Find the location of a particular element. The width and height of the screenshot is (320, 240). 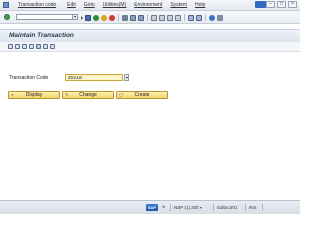

menu-help: Help is located at coordinates (200, 5).